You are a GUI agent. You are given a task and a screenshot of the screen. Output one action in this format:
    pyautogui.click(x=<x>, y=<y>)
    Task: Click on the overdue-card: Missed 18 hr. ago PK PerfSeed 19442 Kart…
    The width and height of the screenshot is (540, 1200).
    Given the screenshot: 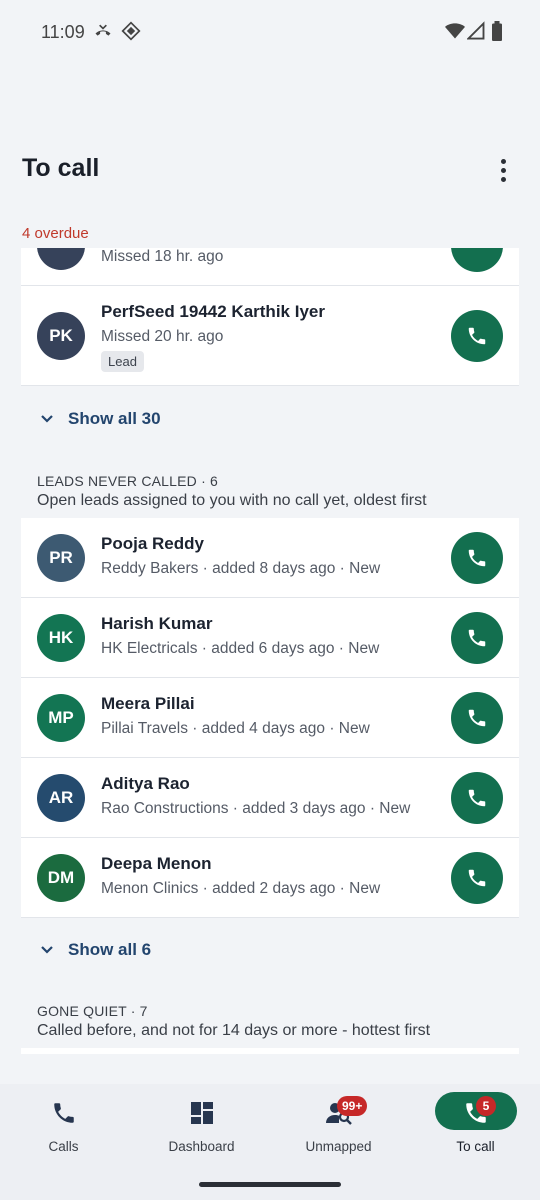 What is the action you would take?
    pyautogui.click(x=270, y=317)
    